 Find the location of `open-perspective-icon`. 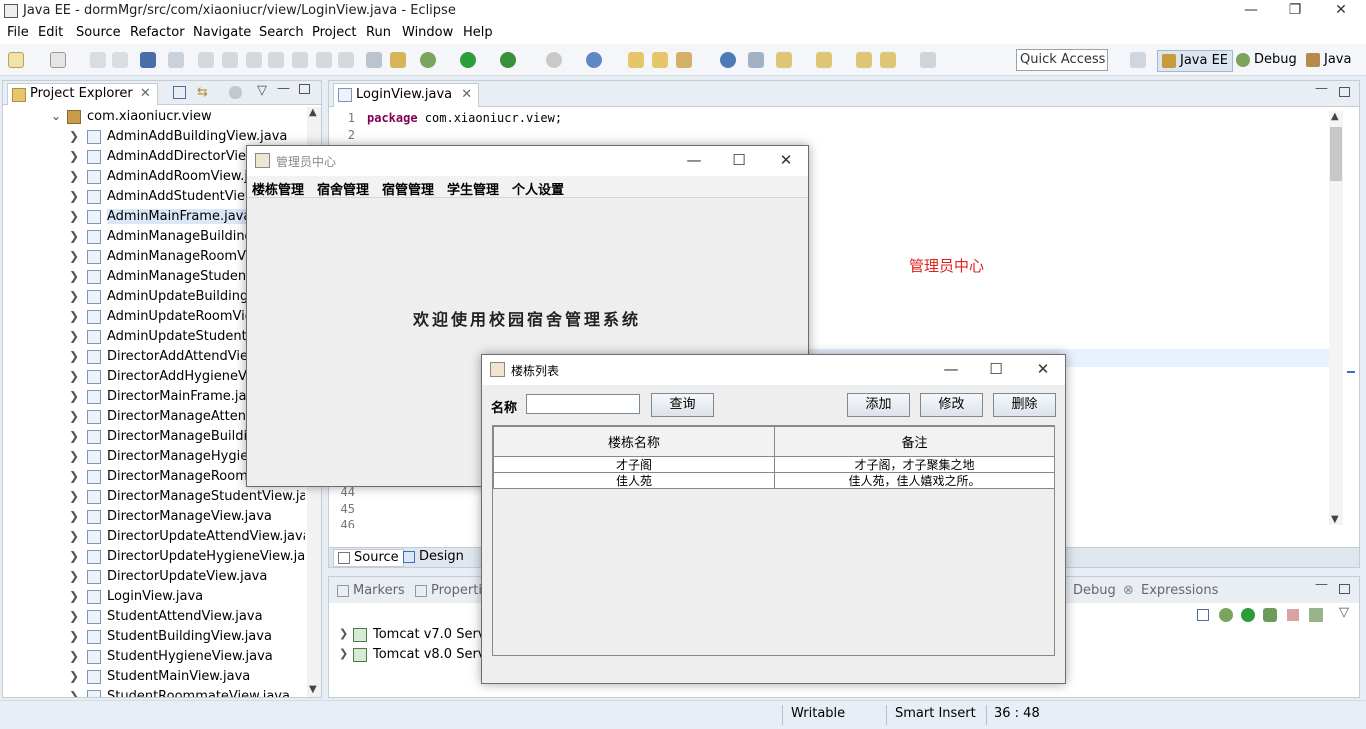

open-perspective-icon is located at coordinates (1138, 60).